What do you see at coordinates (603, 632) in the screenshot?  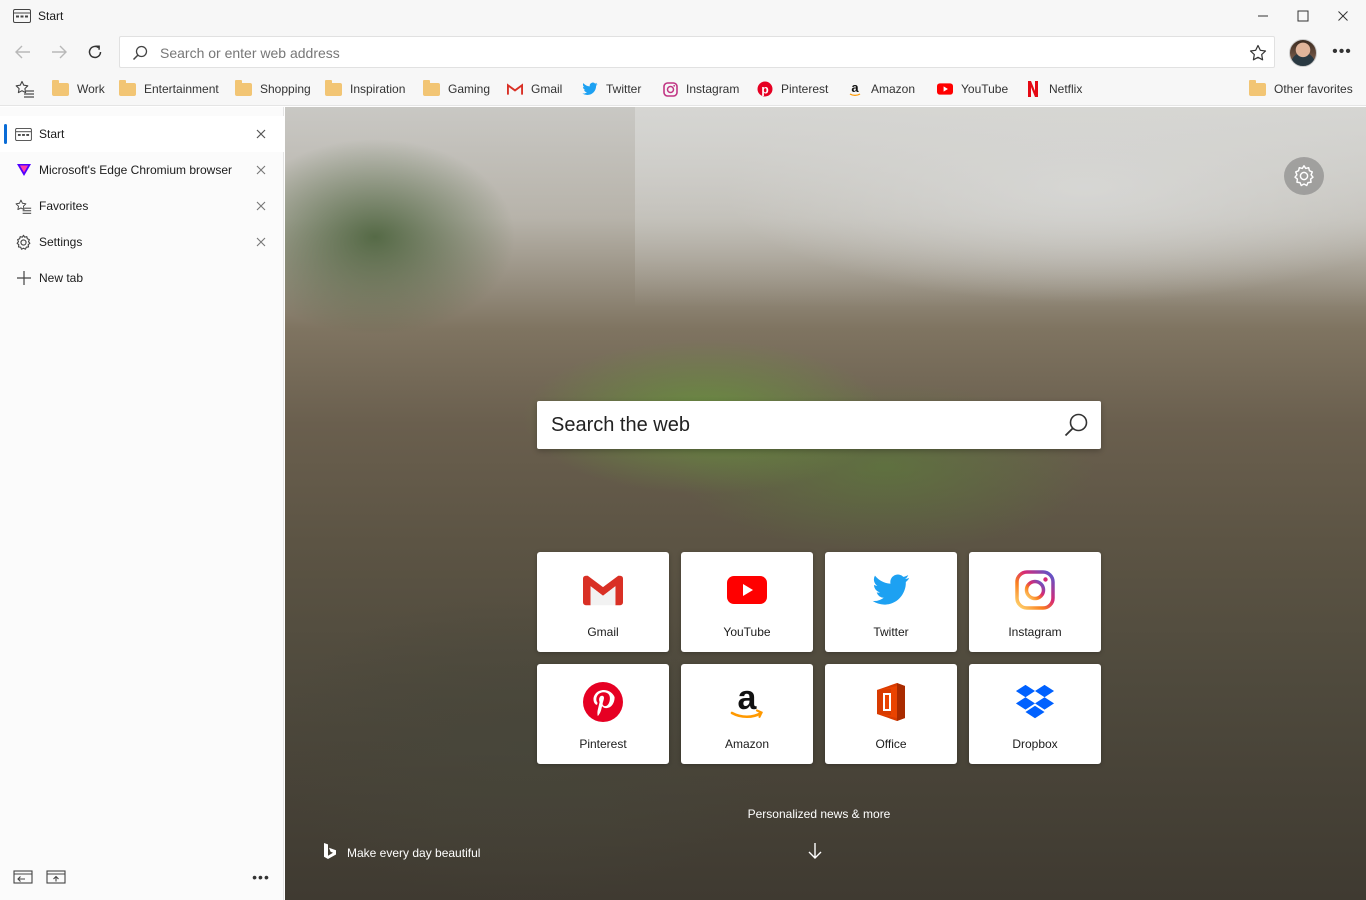 I see `tile-label: Gmail` at bounding box center [603, 632].